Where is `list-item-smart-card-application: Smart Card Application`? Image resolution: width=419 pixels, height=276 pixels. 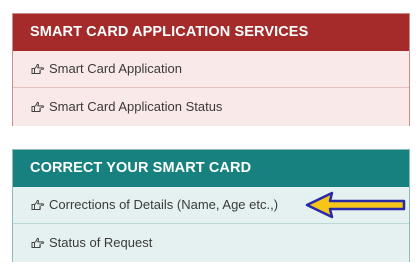 list-item-smart-card-application: Smart Card Application is located at coordinates (211, 69).